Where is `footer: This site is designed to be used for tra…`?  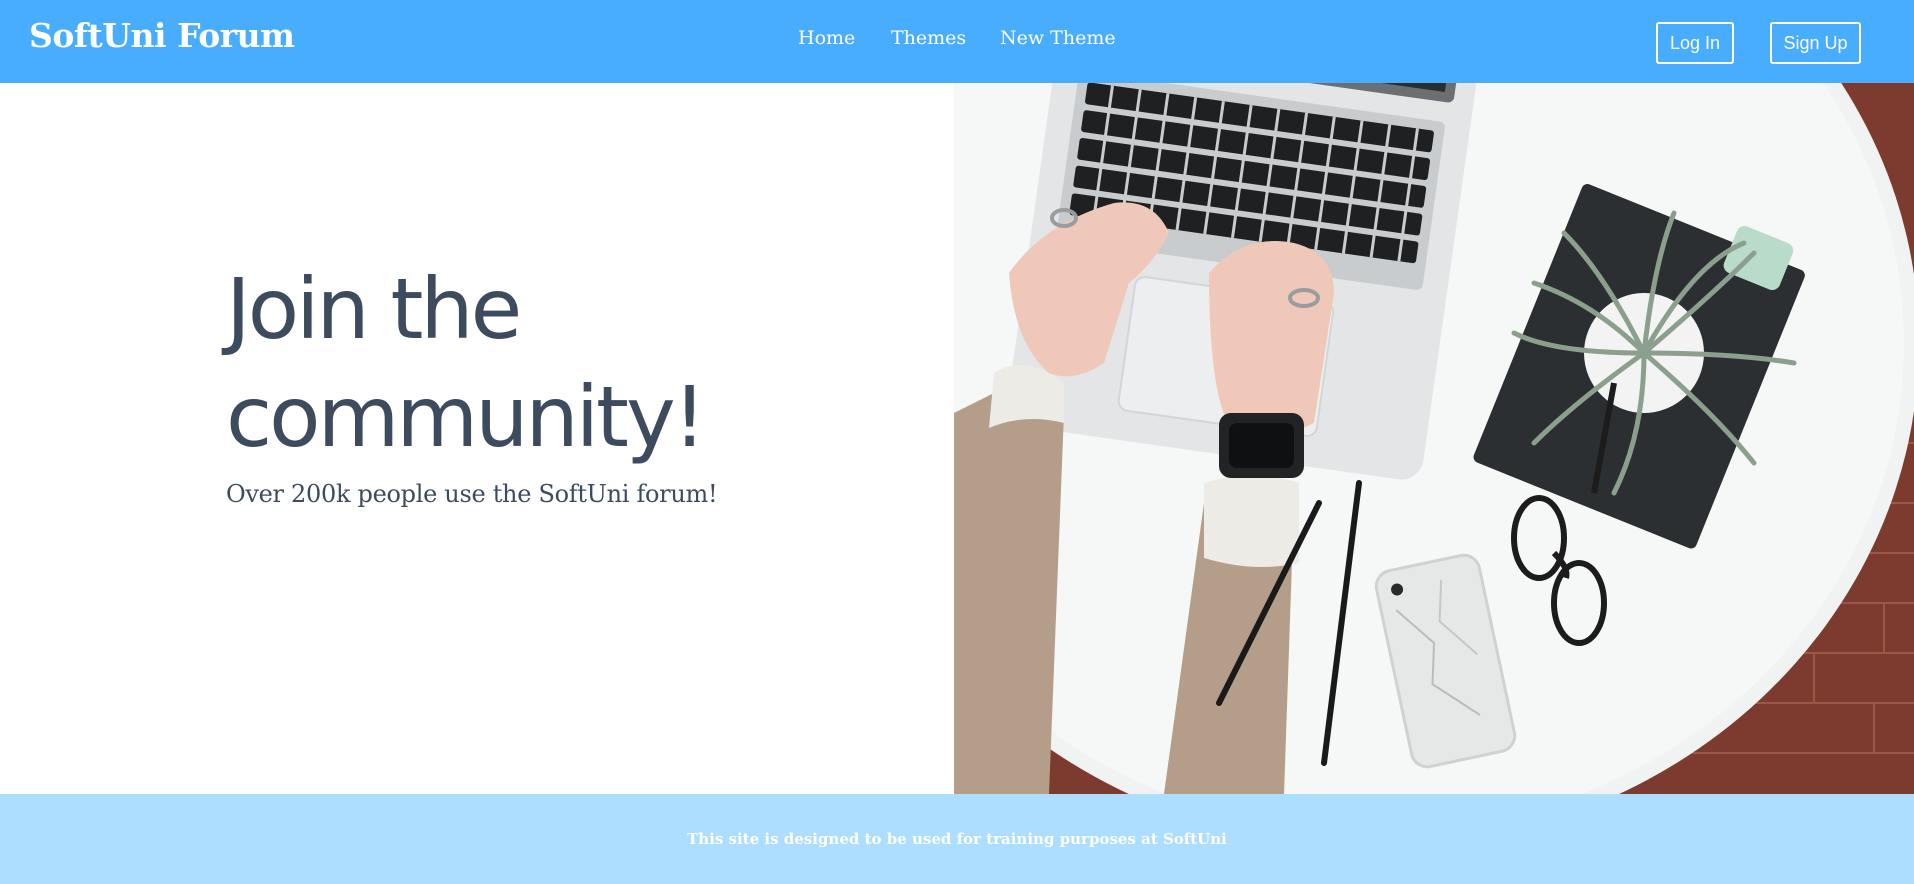 footer: This site is designed to be used for tra… is located at coordinates (957, 839).